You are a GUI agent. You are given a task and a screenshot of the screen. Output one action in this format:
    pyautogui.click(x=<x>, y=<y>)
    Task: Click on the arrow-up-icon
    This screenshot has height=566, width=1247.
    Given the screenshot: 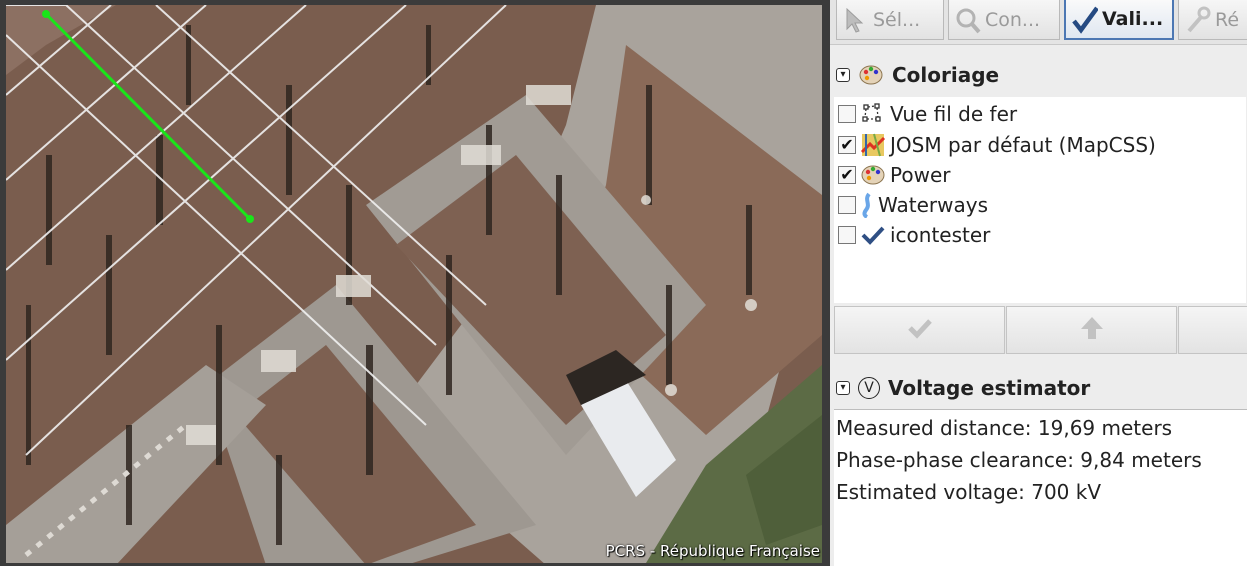 What is the action you would take?
    pyautogui.click(x=1092, y=330)
    